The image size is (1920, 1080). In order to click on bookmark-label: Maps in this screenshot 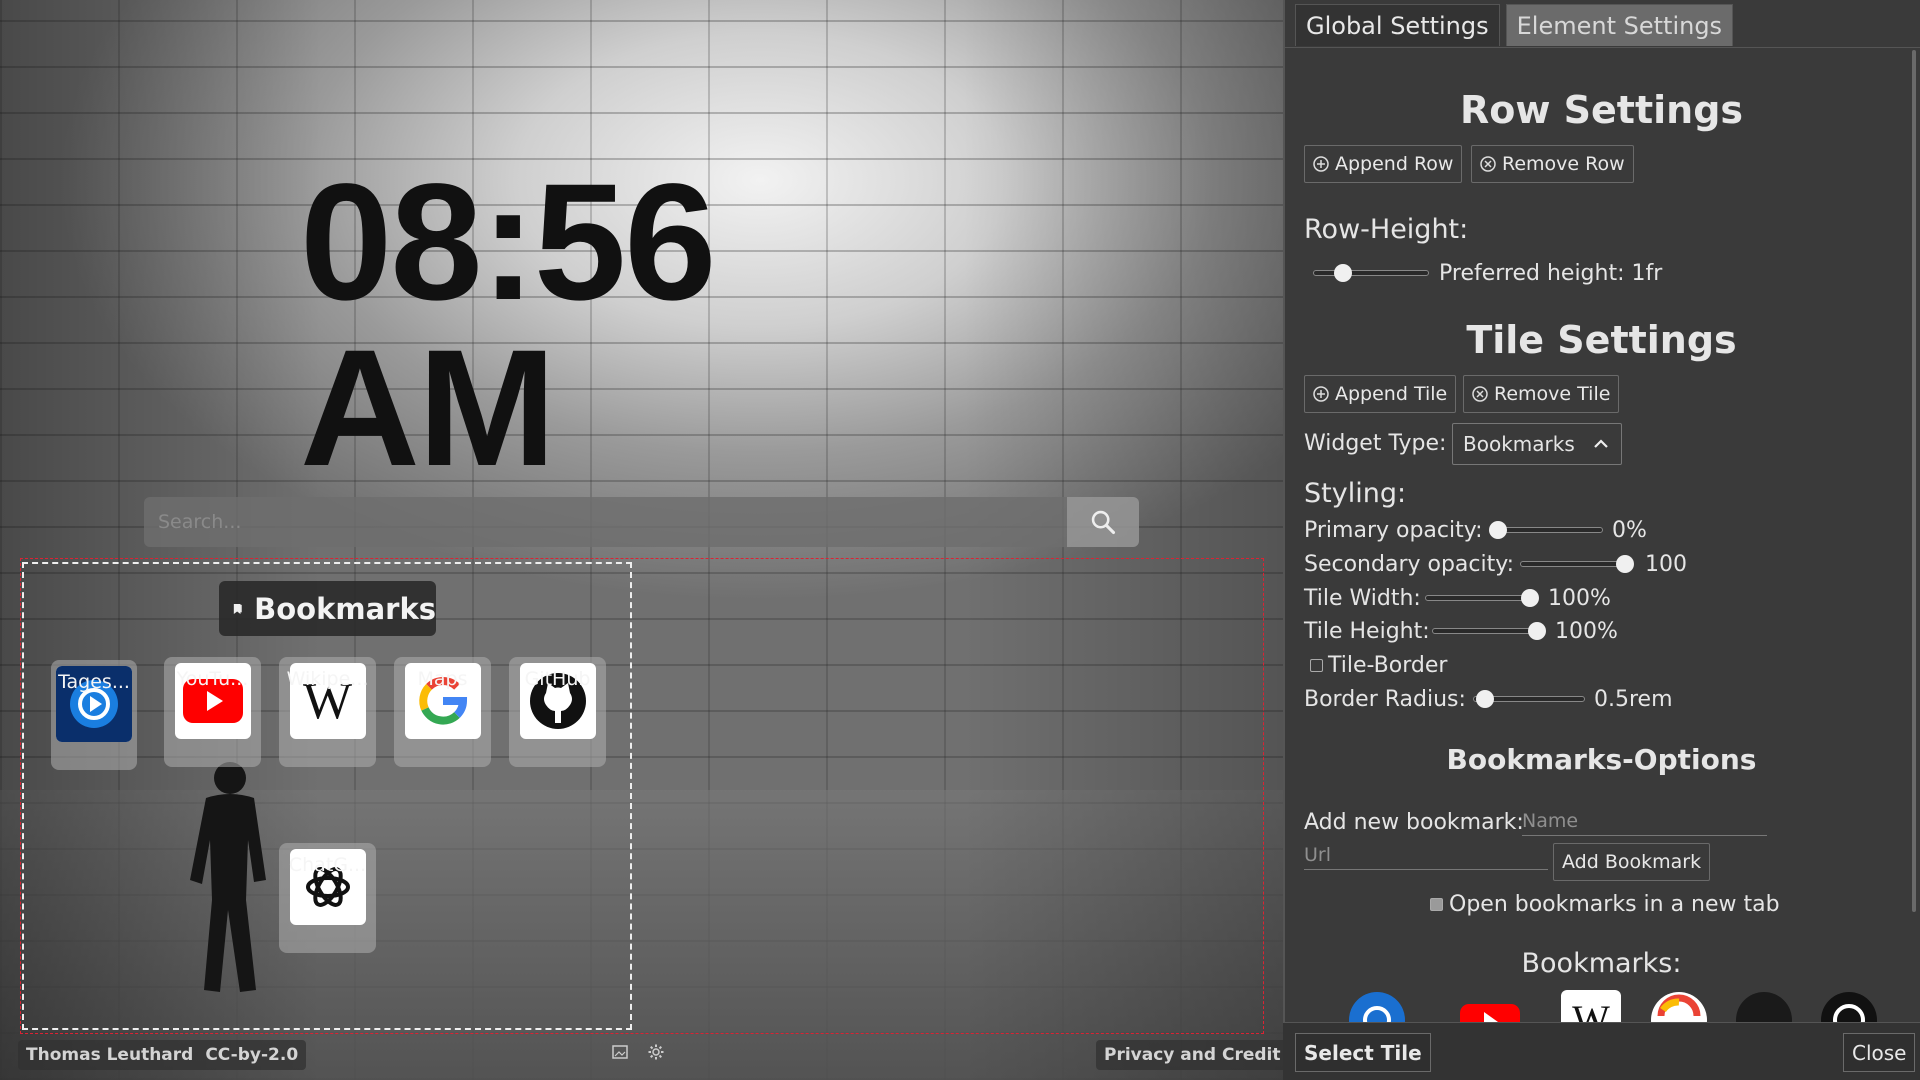, I will do `click(442, 679)`.